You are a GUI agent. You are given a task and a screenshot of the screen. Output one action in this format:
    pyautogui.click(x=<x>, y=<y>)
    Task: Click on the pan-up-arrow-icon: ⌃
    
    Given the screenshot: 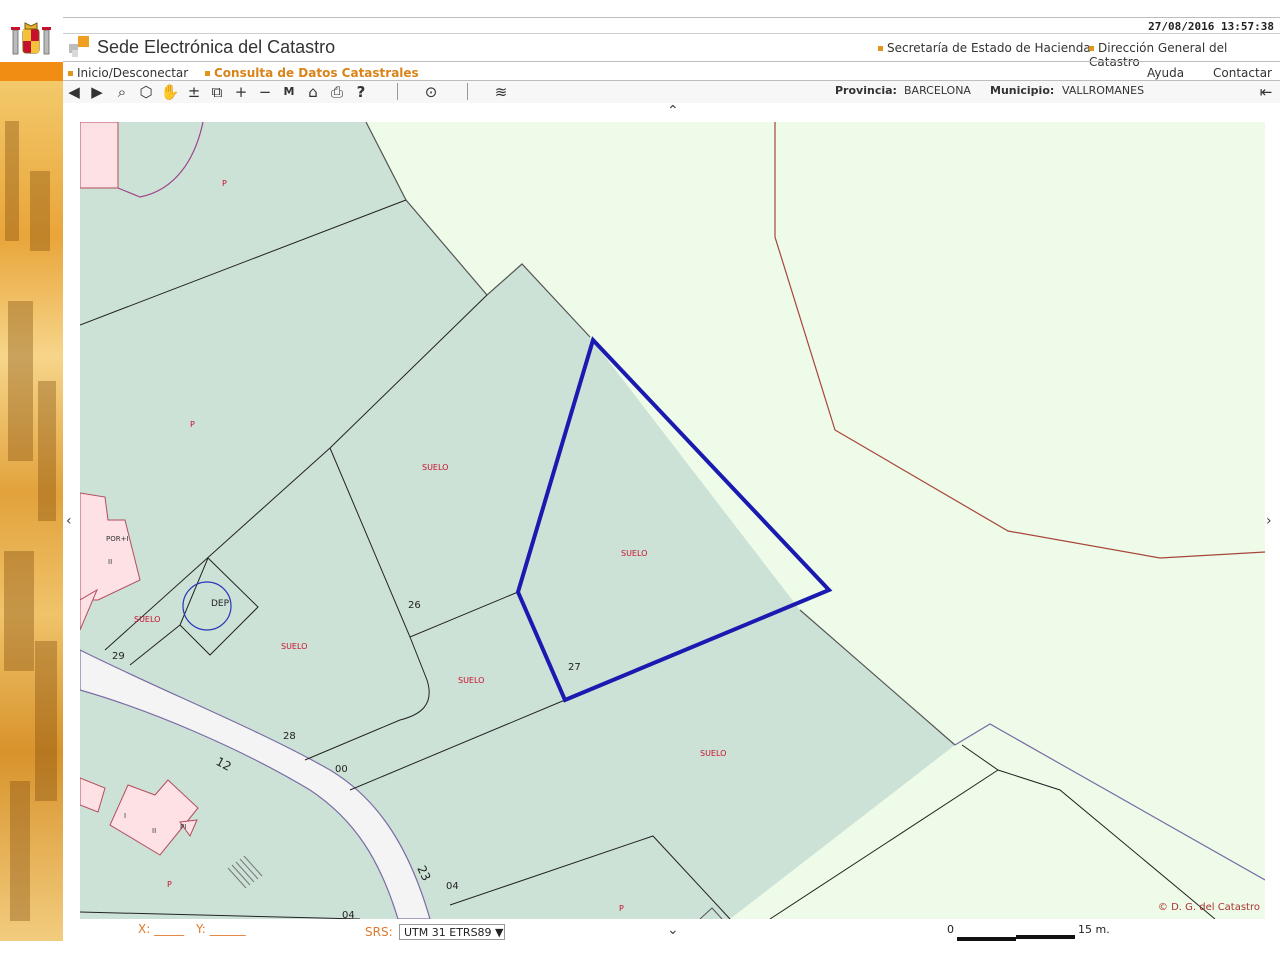 What is the action you would take?
    pyautogui.click(x=673, y=111)
    